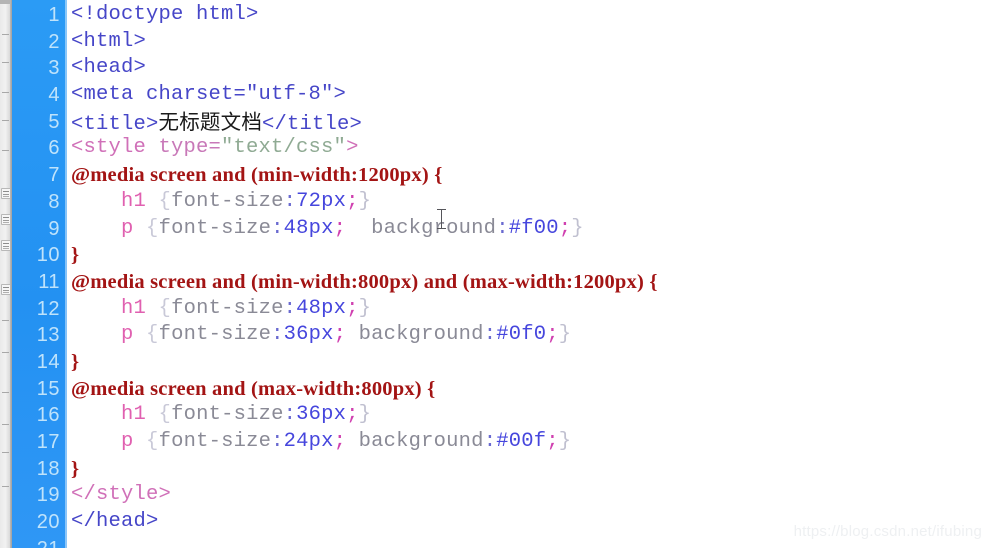 The width and height of the screenshot is (994, 548). Describe the element at coordinates (532, 122) in the screenshot. I see `code-line: <title>无标题文档</title>` at that location.